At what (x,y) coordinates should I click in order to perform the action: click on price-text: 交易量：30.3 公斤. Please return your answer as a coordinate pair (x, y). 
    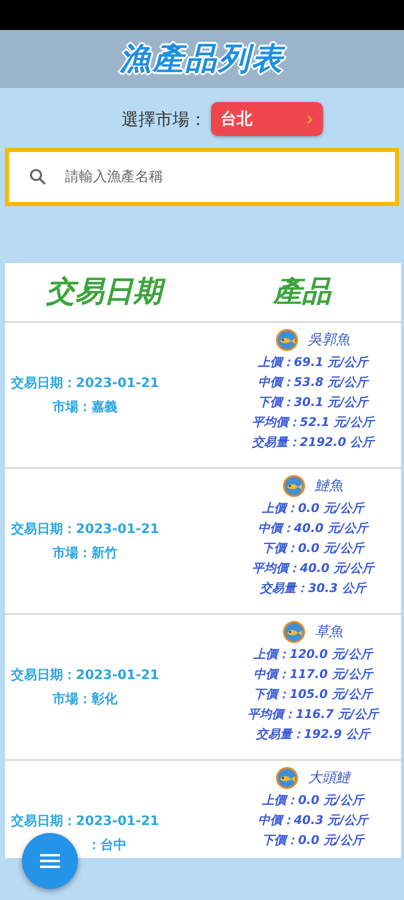
    Looking at the image, I should click on (313, 588).